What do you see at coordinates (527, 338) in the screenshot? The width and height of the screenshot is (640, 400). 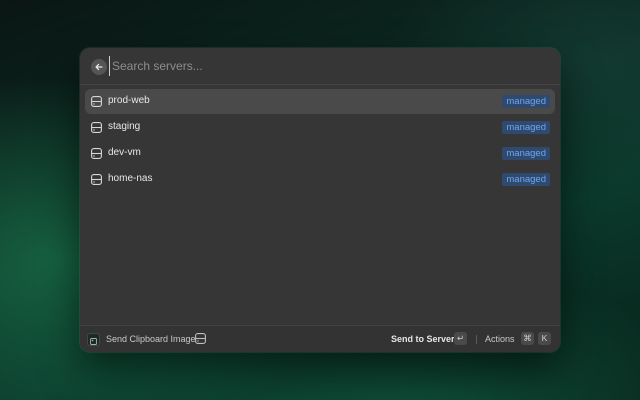 I see `command-key-hint: ⌘` at bounding box center [527, 338].